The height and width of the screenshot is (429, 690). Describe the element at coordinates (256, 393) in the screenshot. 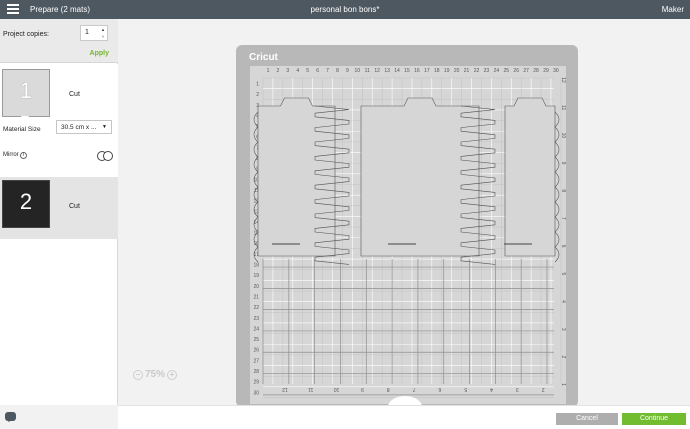

I see `left-ruler-label: 30` at that location.